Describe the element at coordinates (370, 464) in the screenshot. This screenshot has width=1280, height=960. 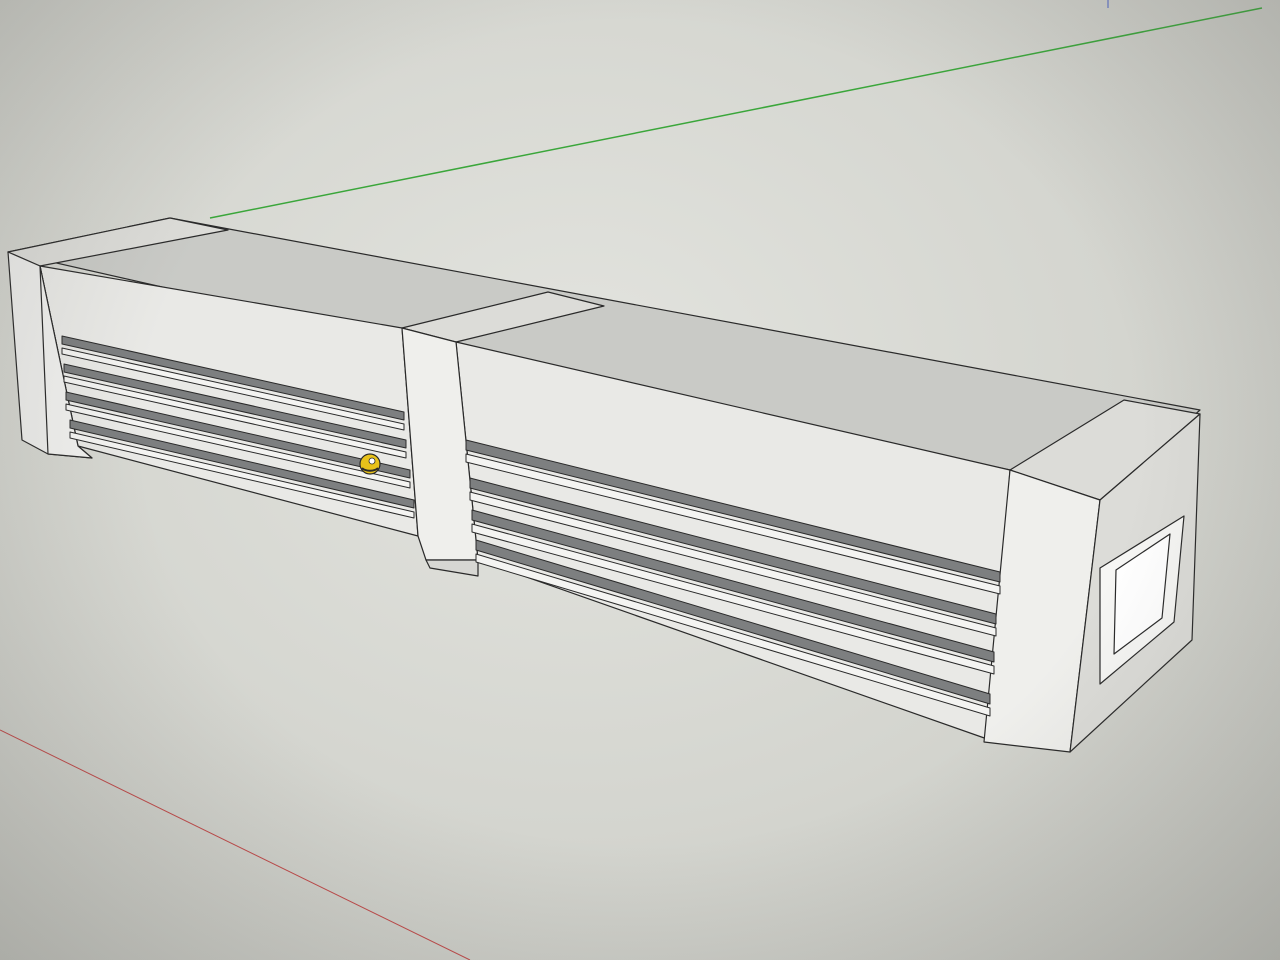
I see `orbit-cursor-icon` at that location.